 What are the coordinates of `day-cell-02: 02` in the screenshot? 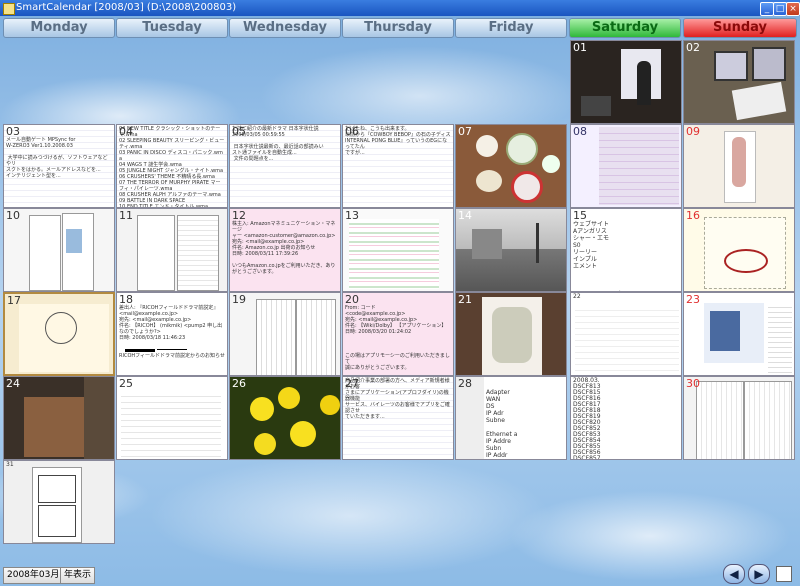 It's located at (739, 82).